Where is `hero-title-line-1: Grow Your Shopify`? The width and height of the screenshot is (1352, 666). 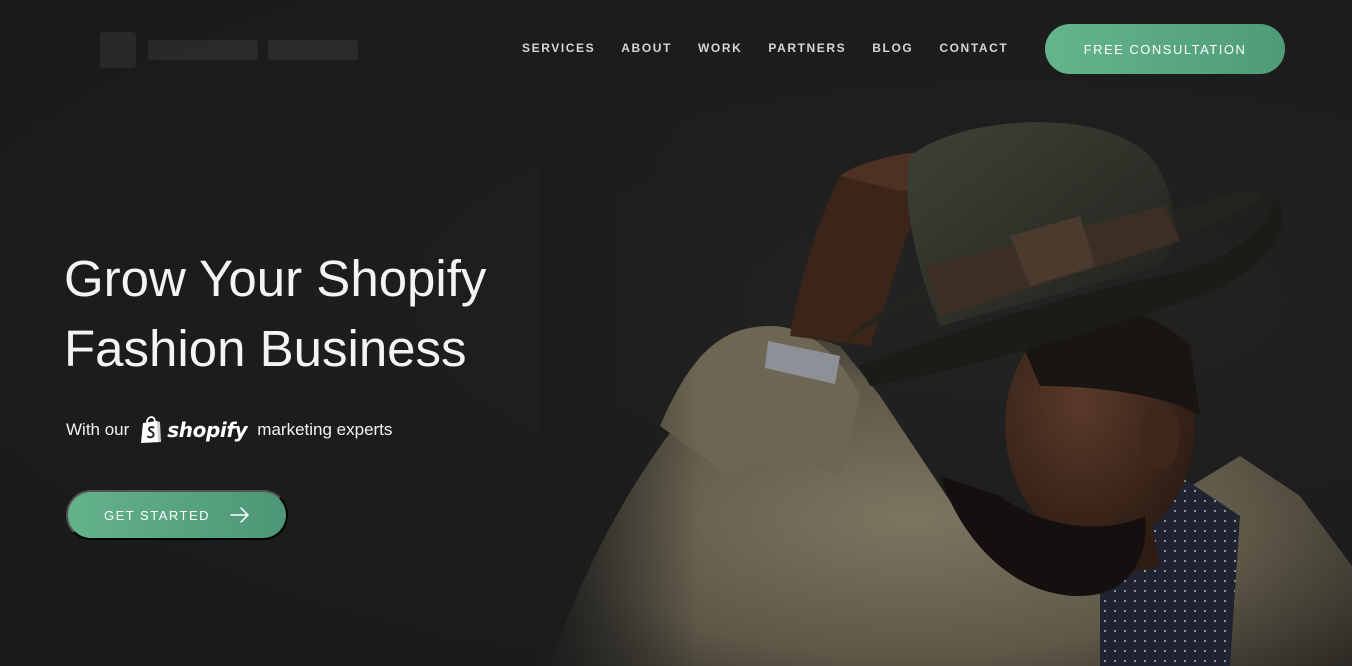 hero-title-line-1: Grow Your Shopify is located at coordinates (275, 278).